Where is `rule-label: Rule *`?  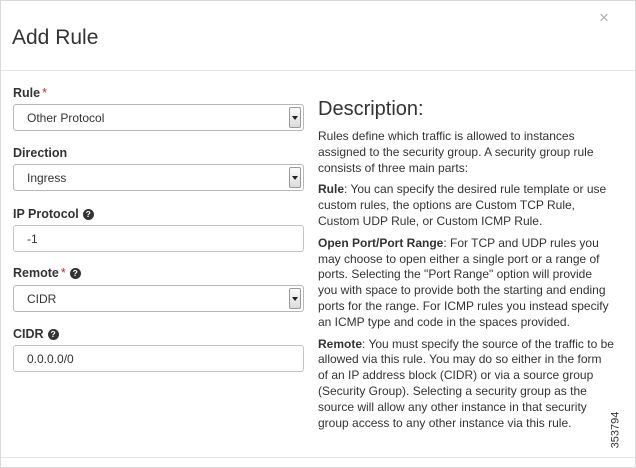 rule-label: Rule * is located at coordinates (30, 93).